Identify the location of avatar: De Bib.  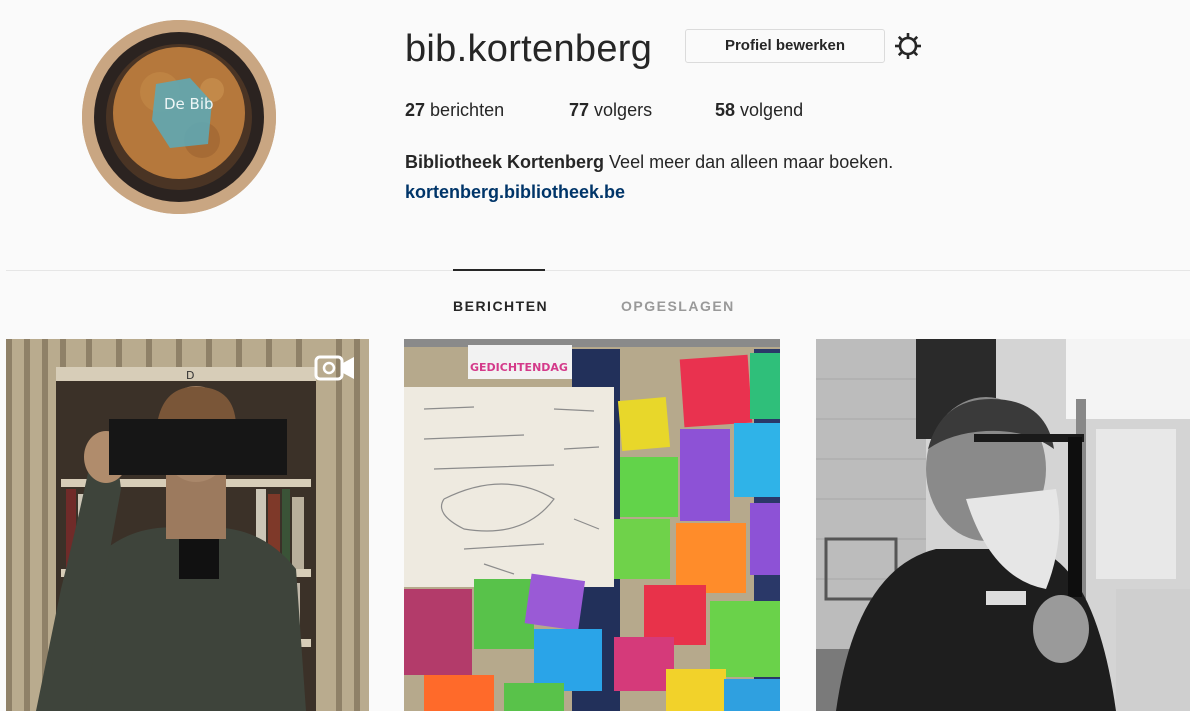
(179, 117).